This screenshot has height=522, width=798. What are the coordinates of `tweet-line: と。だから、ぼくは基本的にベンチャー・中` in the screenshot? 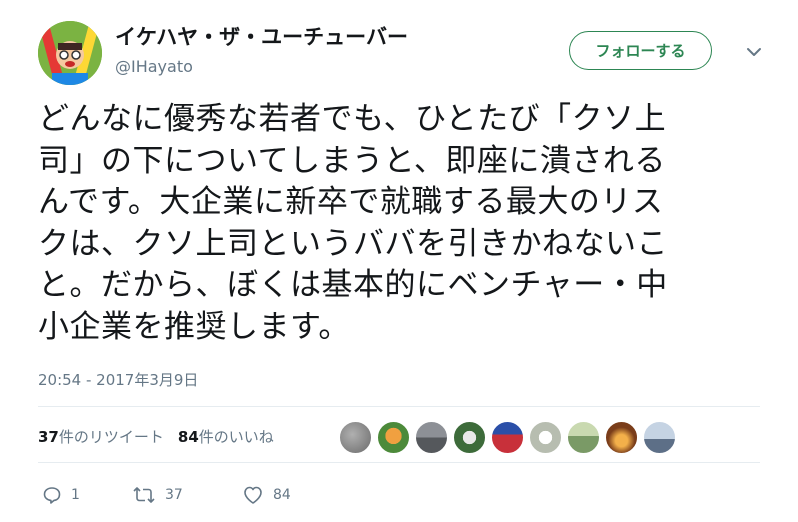 It's located at (353, 285).